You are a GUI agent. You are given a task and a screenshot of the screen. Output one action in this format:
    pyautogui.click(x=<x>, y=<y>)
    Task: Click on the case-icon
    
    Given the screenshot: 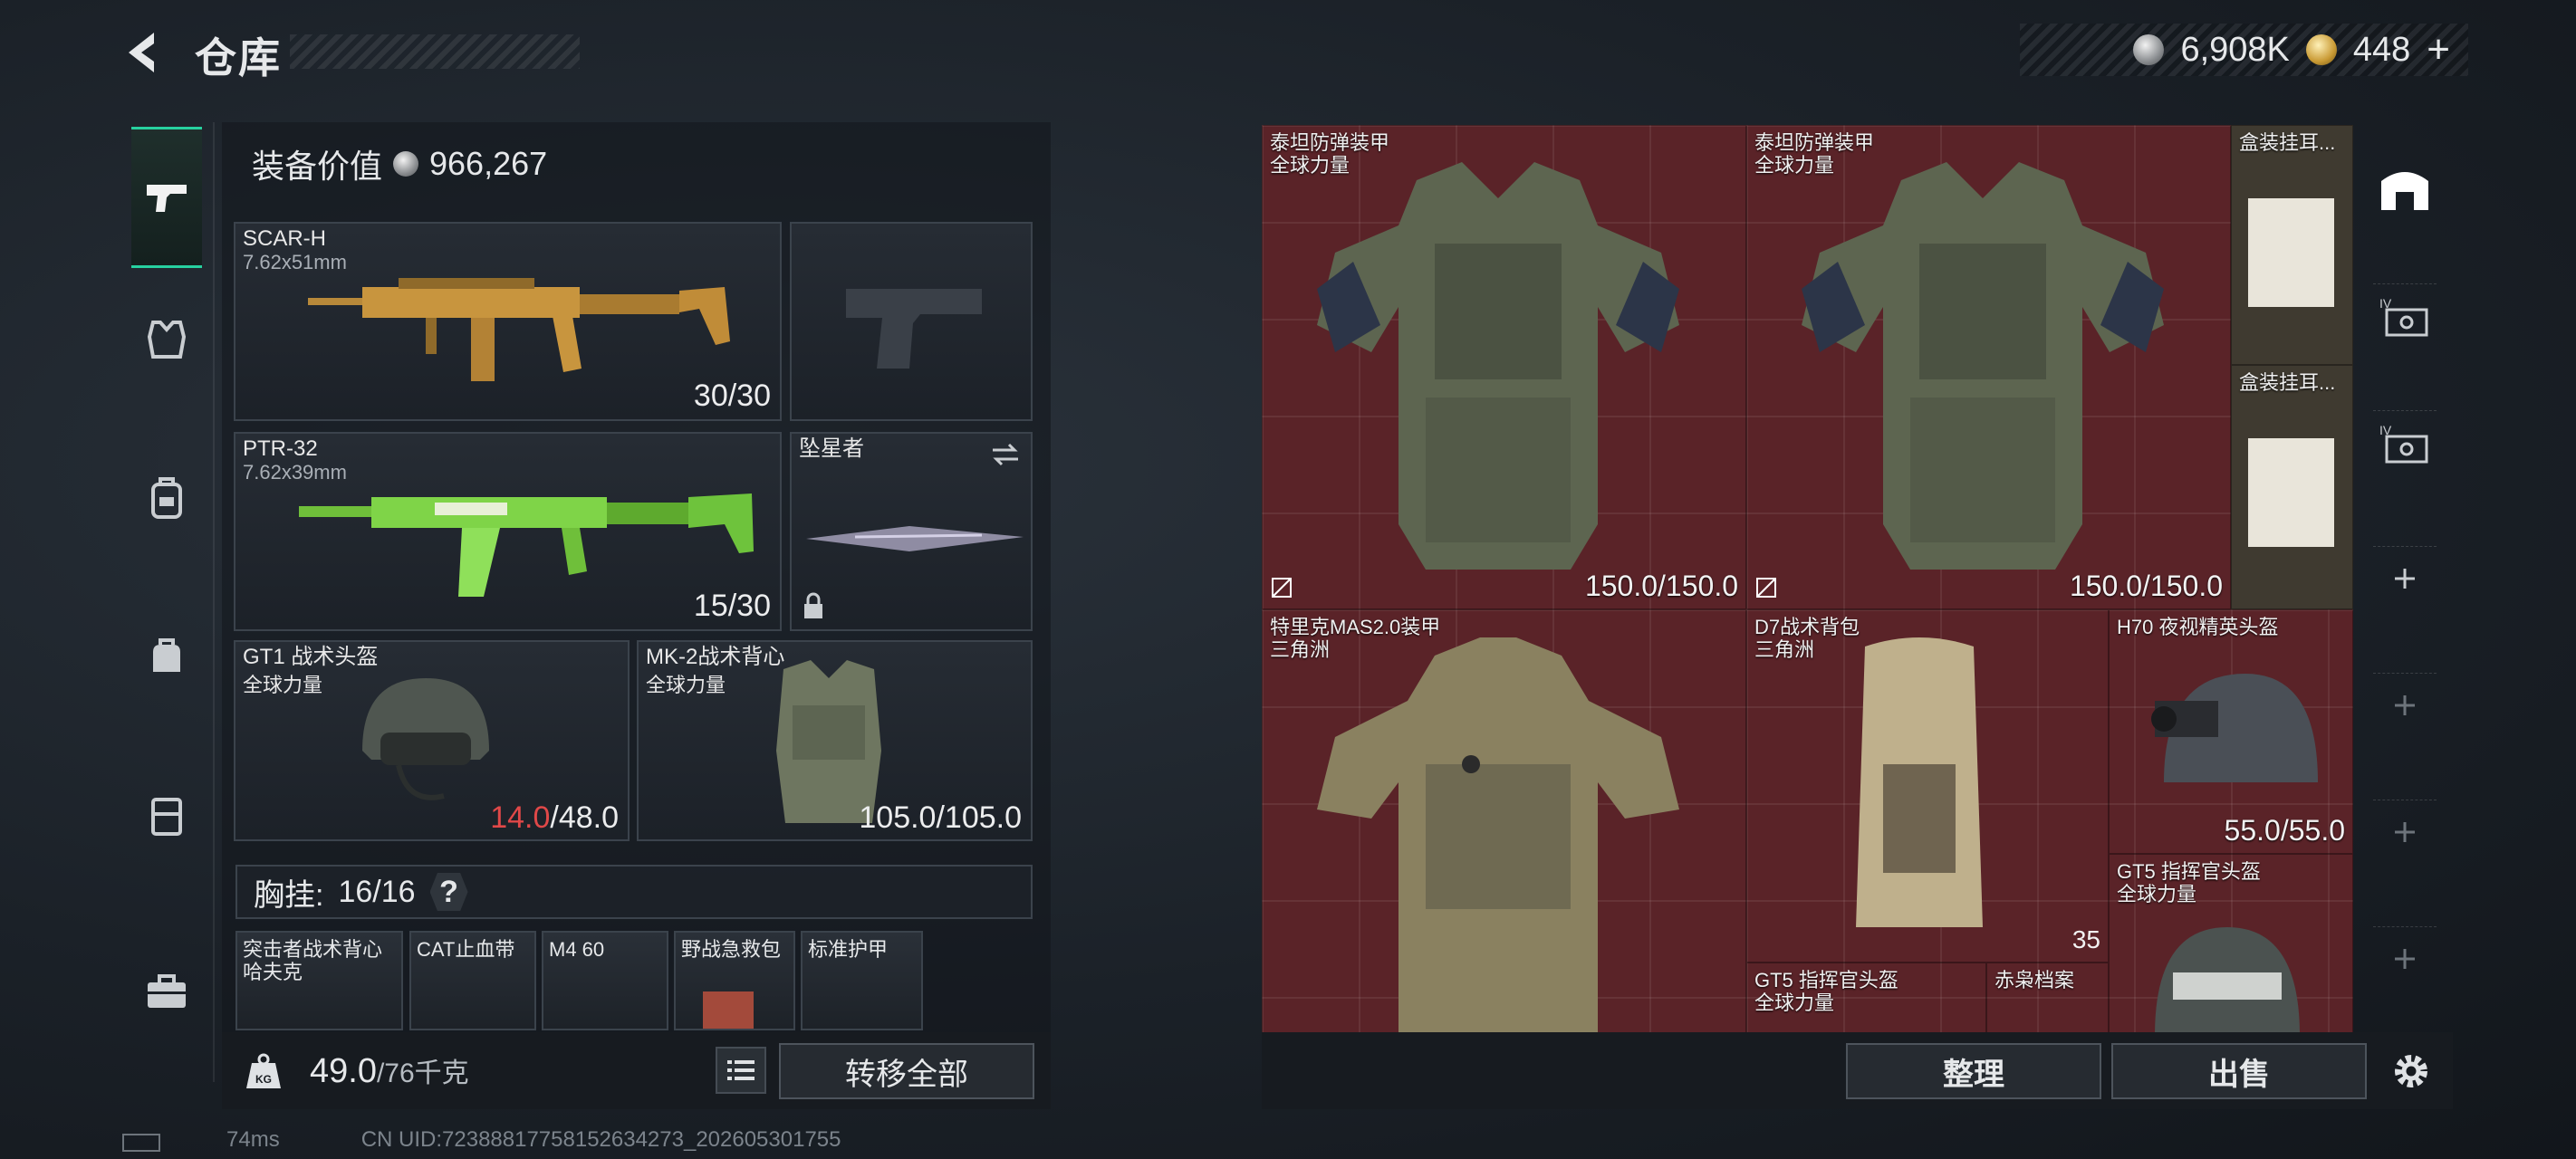 What is the action you would take?
    pyautogui.click(x=166, y=817)
    